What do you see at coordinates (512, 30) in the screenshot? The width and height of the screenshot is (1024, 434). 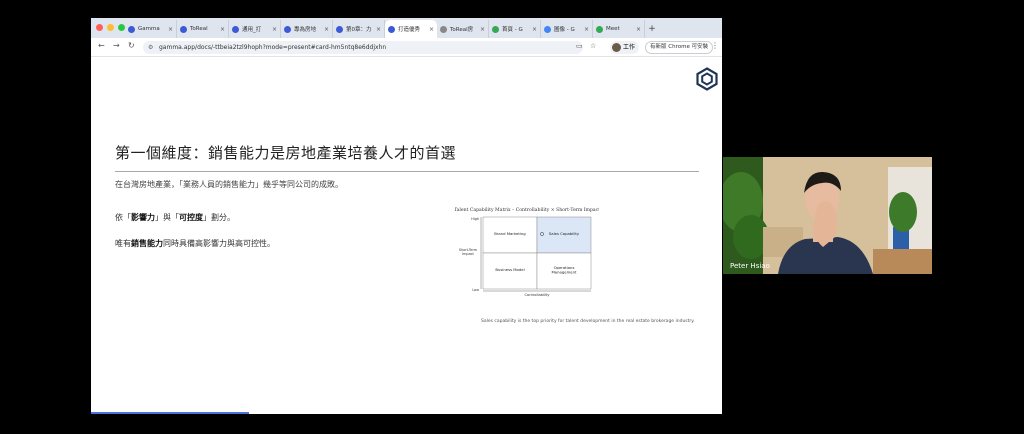 I see `tab-title: 首頁 - G` at bounding box center [512, 30].